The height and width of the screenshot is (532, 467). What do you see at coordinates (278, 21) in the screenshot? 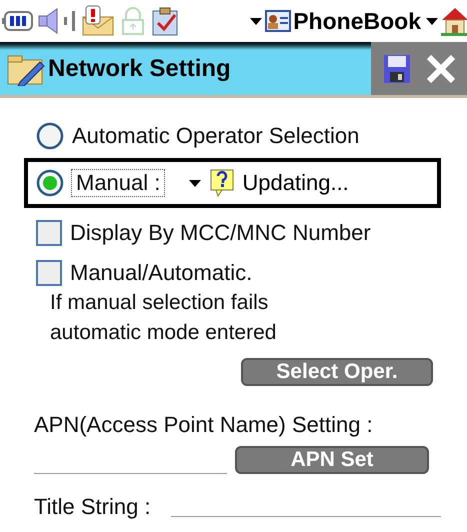
I see `contact-card-icon` at bounding box center [278, 21].